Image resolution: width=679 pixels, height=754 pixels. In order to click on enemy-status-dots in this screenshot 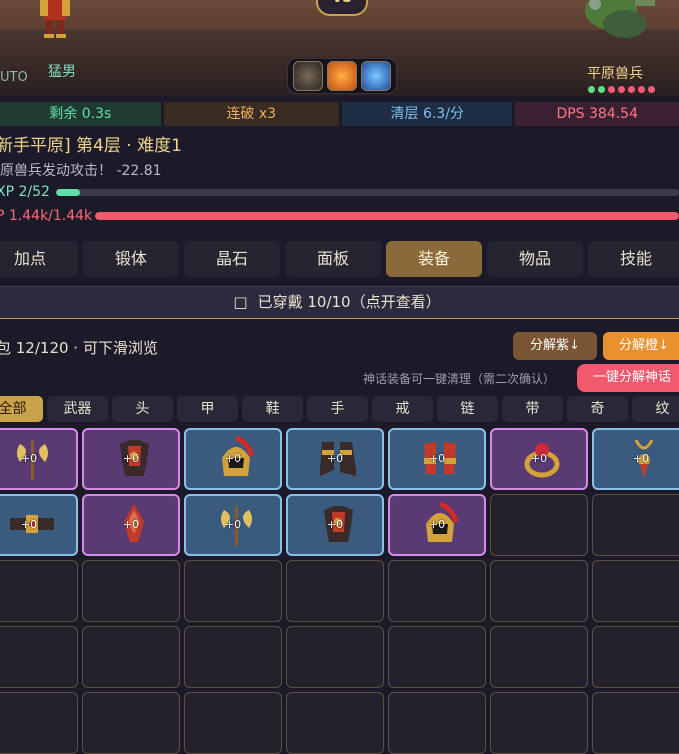, I will do `click(621, 89)`.